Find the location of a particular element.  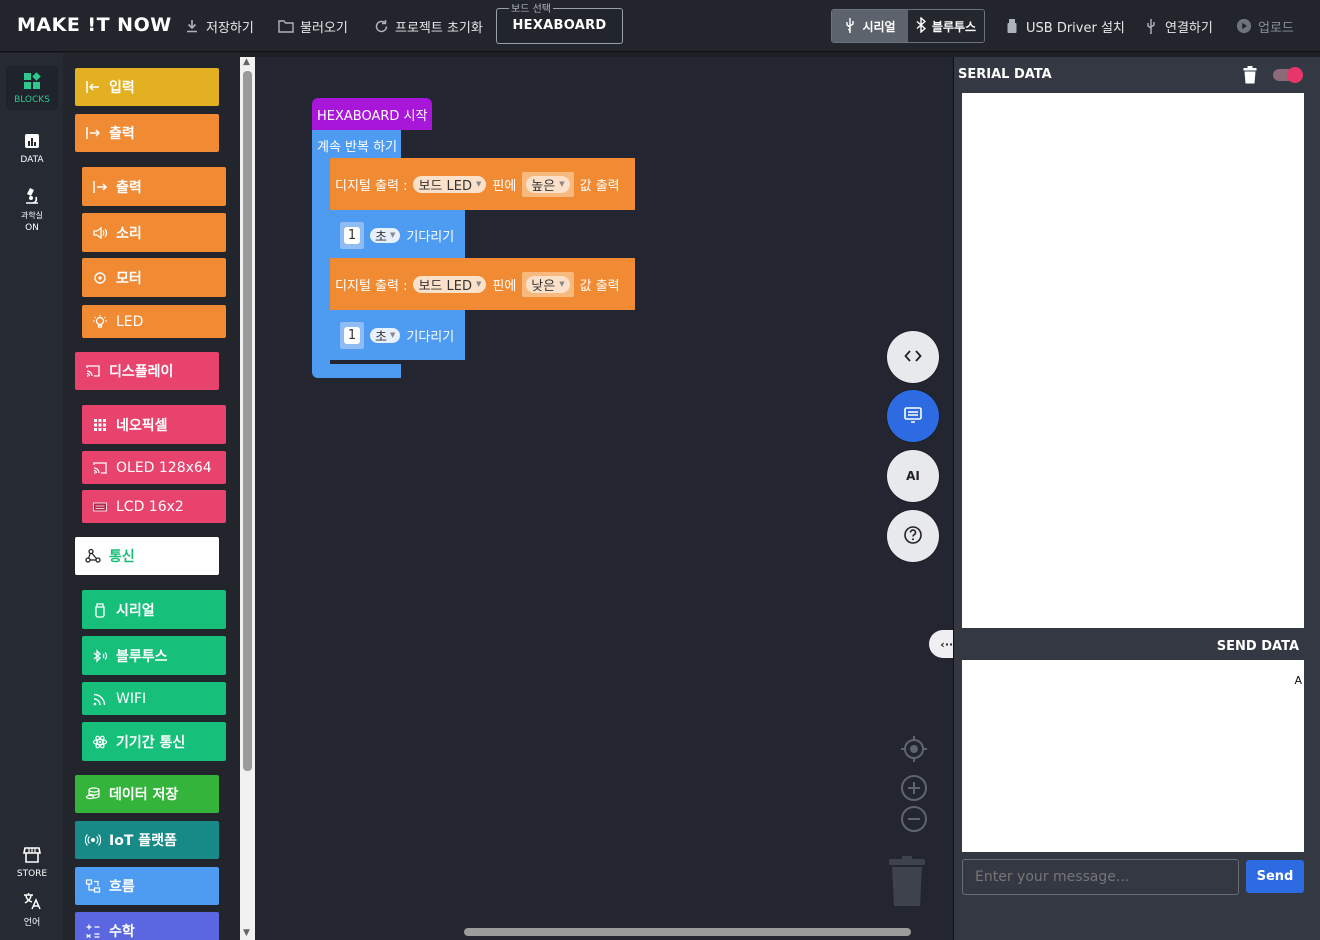

usb-stick-icon is located at coordinates (1012, 26).